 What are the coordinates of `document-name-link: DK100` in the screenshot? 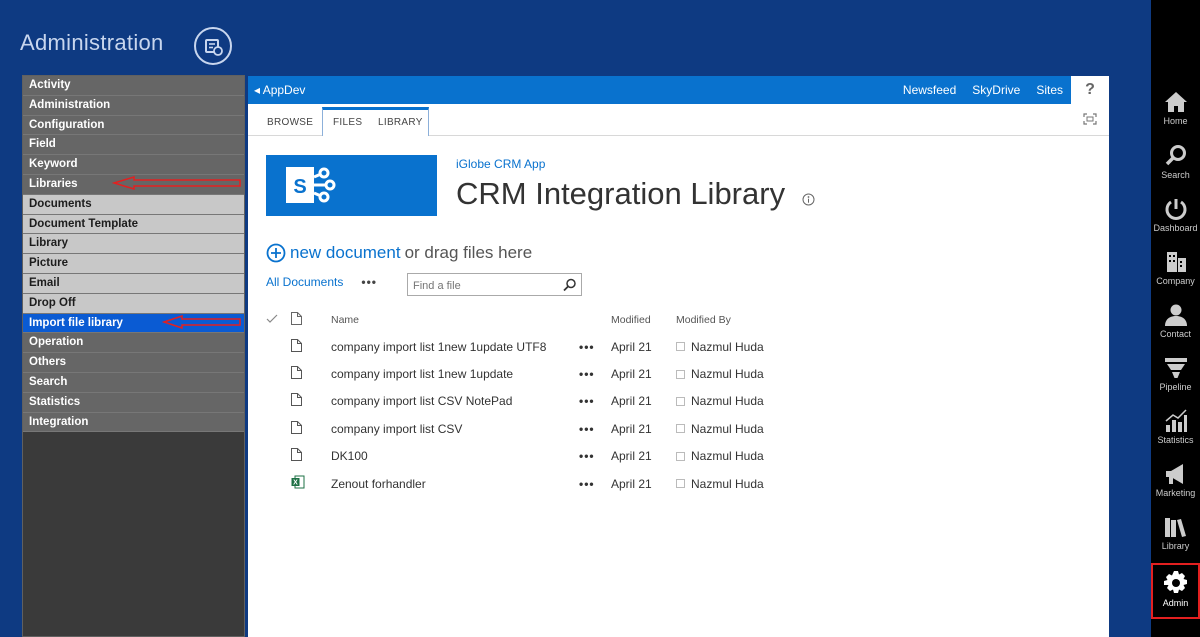 It's located at (455, 456).